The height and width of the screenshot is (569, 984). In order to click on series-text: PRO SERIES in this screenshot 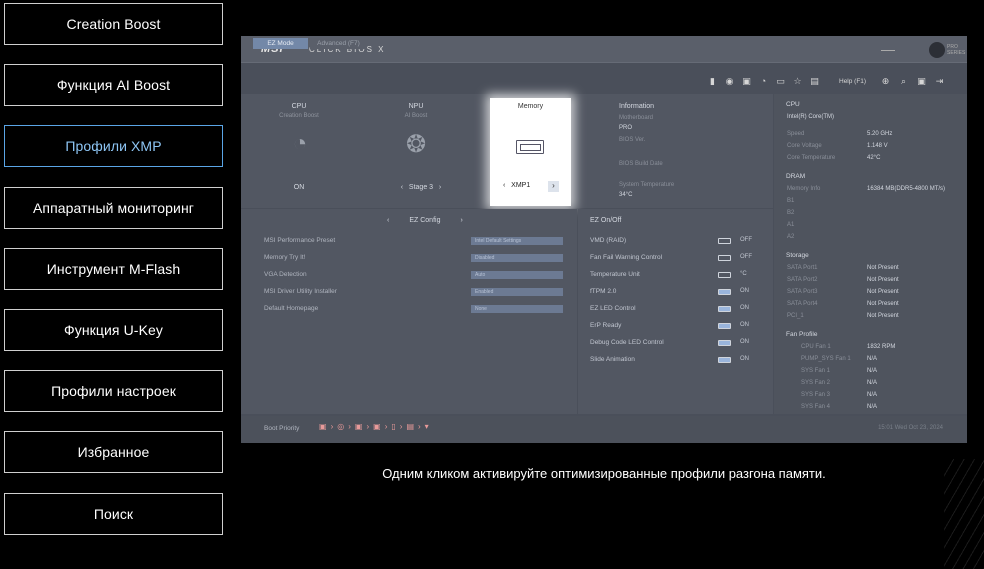, I will do `click(956, 50)`.